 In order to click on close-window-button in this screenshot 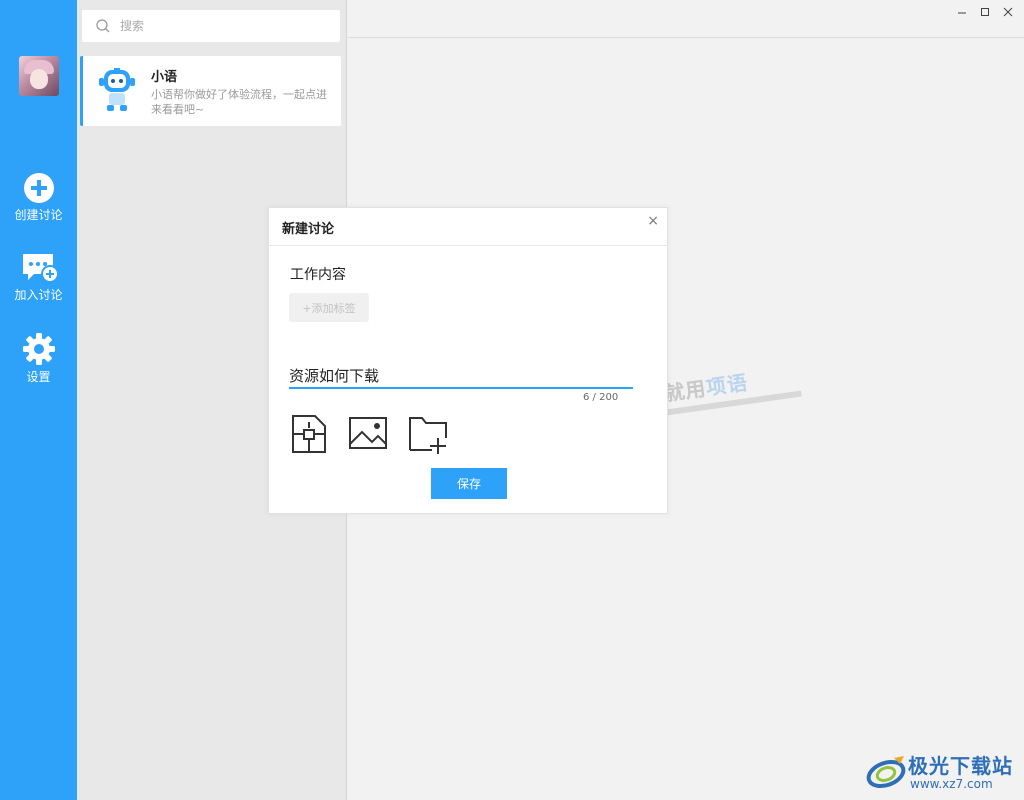, I will do `click(1008, 13)`.